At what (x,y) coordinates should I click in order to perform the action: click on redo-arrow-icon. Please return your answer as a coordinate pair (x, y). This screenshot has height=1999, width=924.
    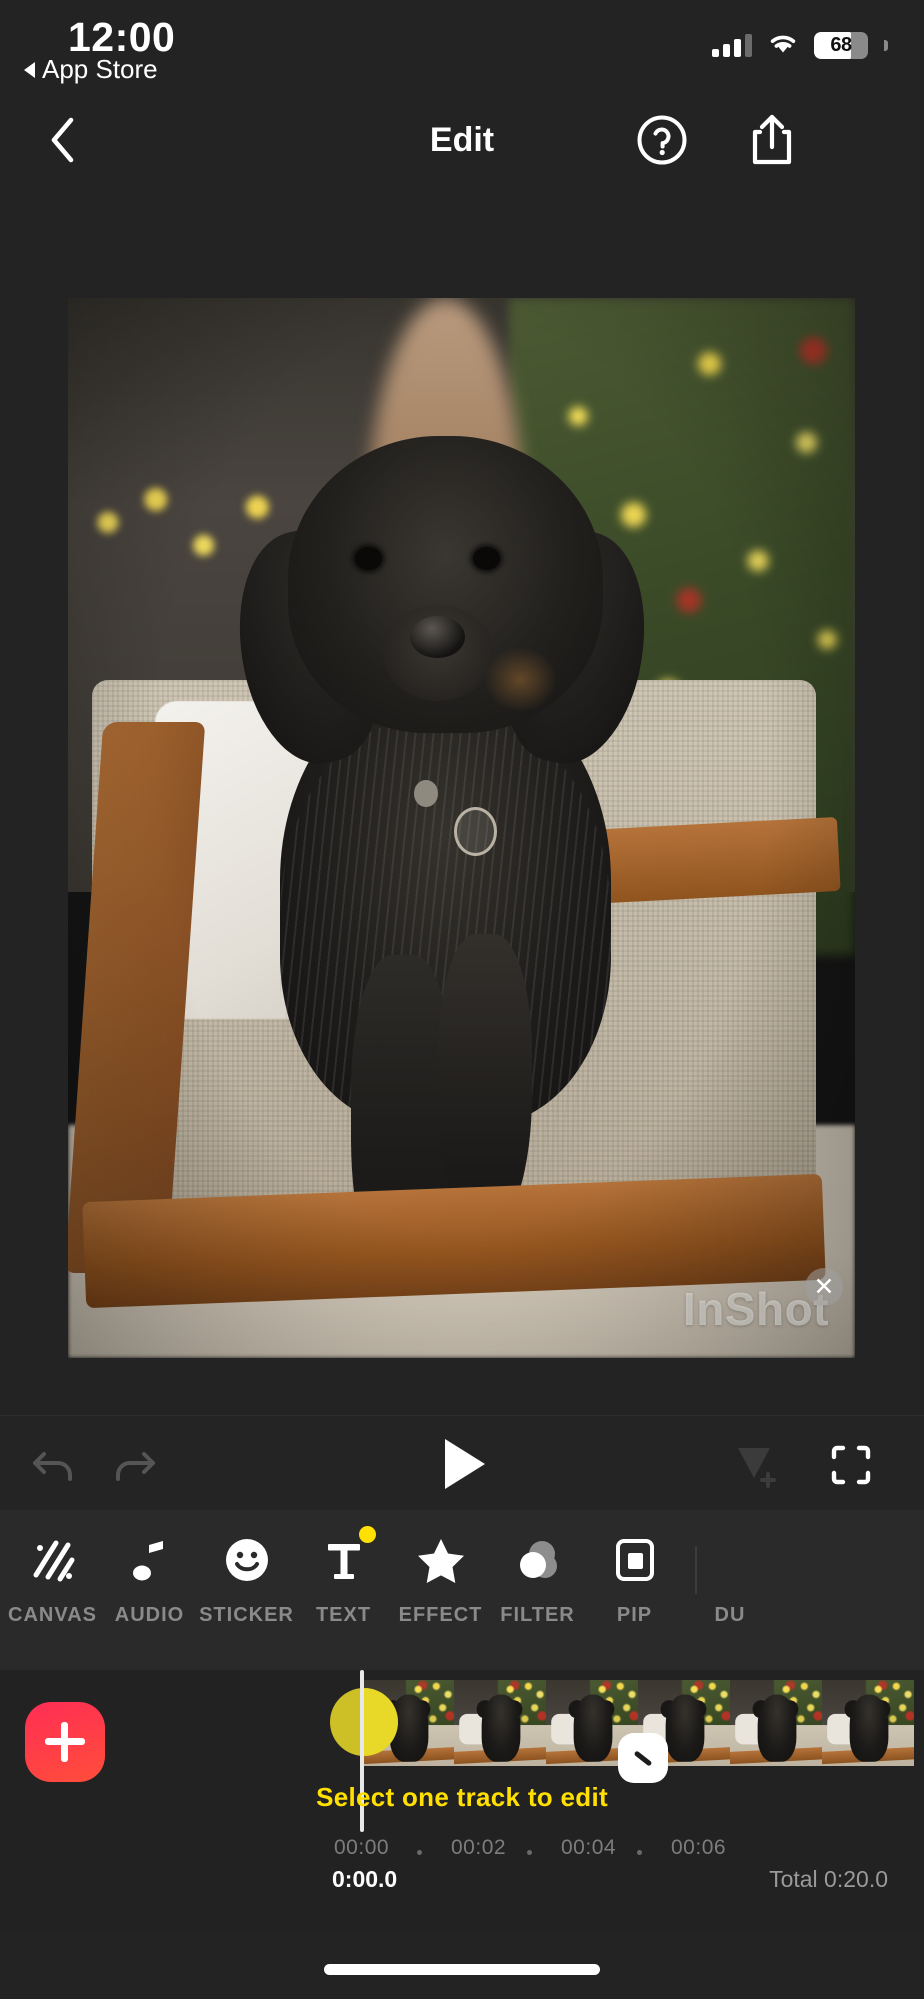
    Looking at the image, I should click on (135, 1466).